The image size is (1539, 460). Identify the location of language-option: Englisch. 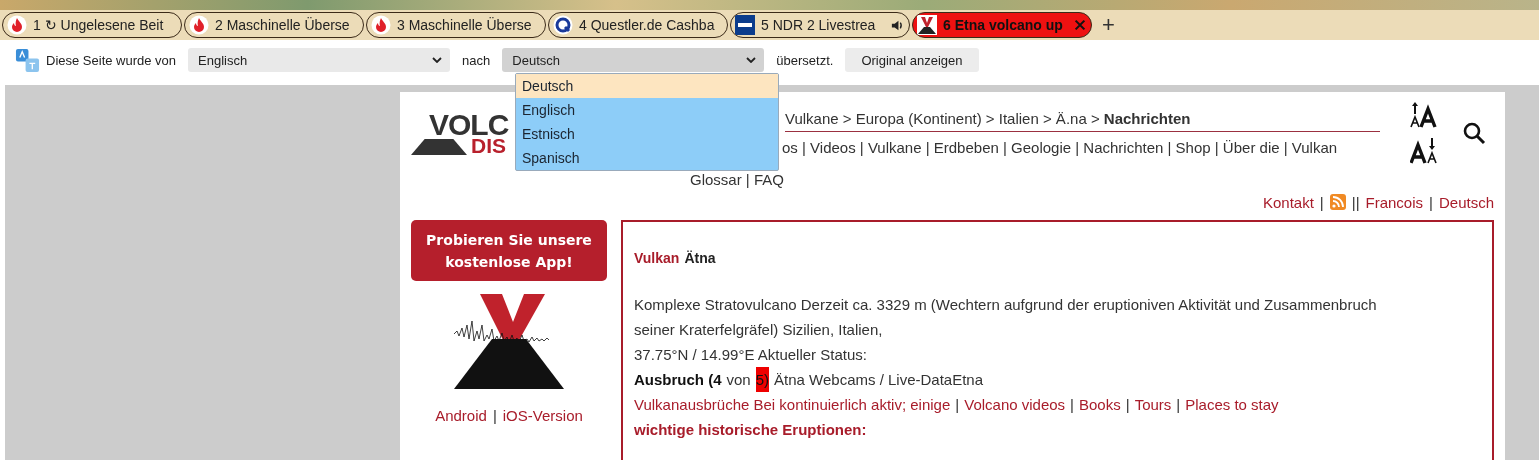
(647, 110).